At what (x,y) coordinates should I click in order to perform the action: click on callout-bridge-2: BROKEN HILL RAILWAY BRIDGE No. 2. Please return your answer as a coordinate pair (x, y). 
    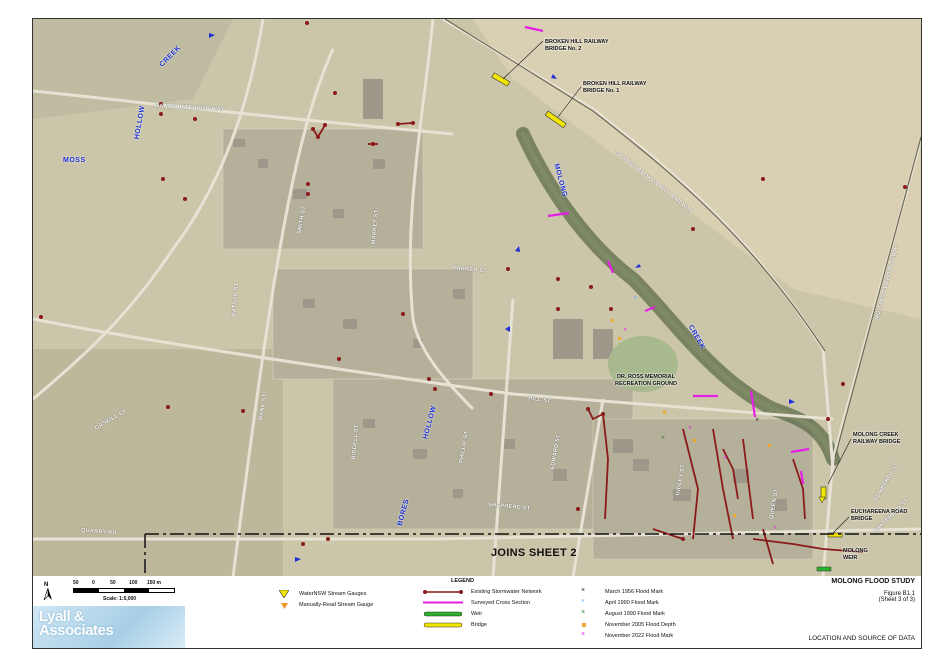
    Looking at the image, I should click on (577, 45).